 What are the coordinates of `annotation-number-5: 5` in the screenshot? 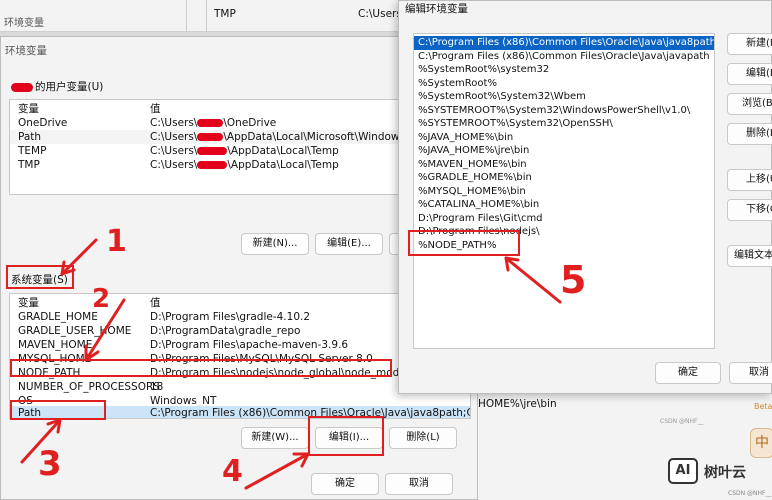 It's located at (573, 280).